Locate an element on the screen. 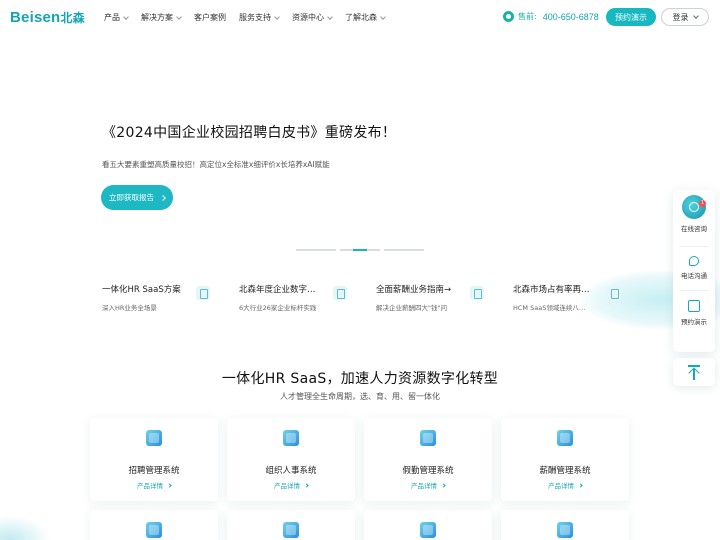 This screenshot has width=720, height=540. carousel-dot-active is located at coordinates (360, 250).